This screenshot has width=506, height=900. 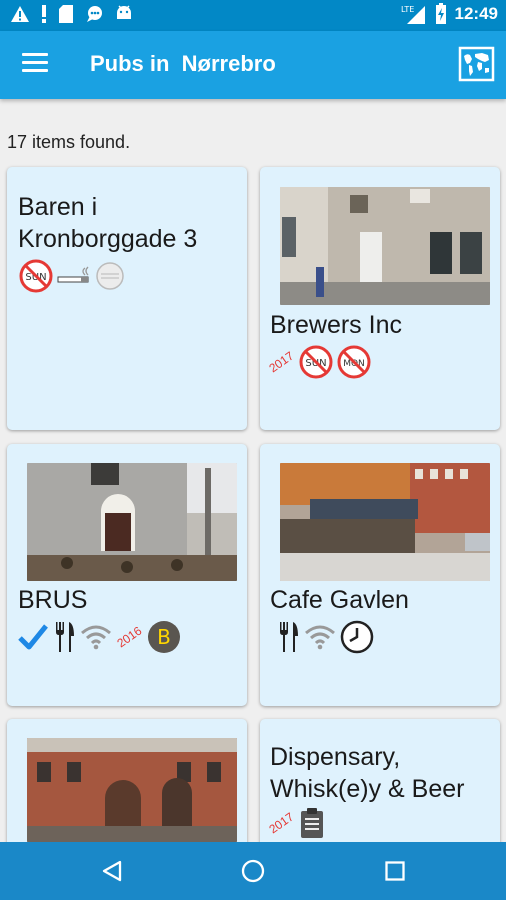 I want to click on back-icon, so click(x=112, y=871).